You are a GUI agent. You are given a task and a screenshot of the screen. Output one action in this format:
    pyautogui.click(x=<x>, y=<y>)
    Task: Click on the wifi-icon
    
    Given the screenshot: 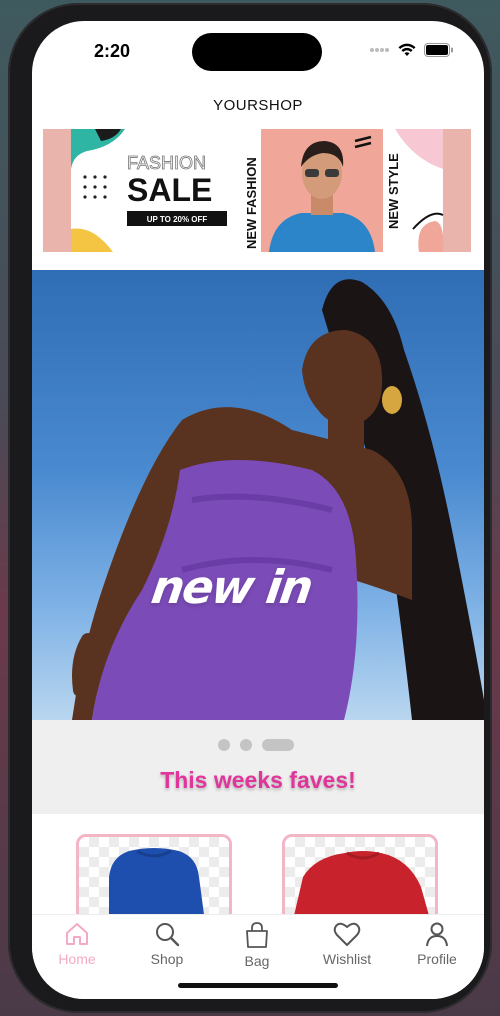 What is the action you would take?
    pyautogui.click(x=407, y=49)
    